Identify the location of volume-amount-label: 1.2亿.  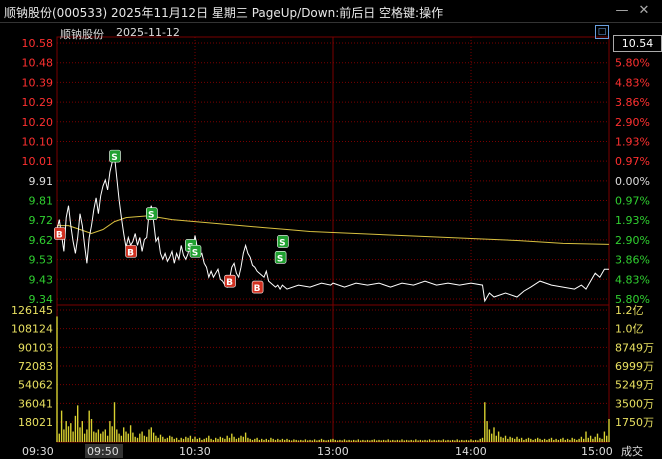
(629, 310).